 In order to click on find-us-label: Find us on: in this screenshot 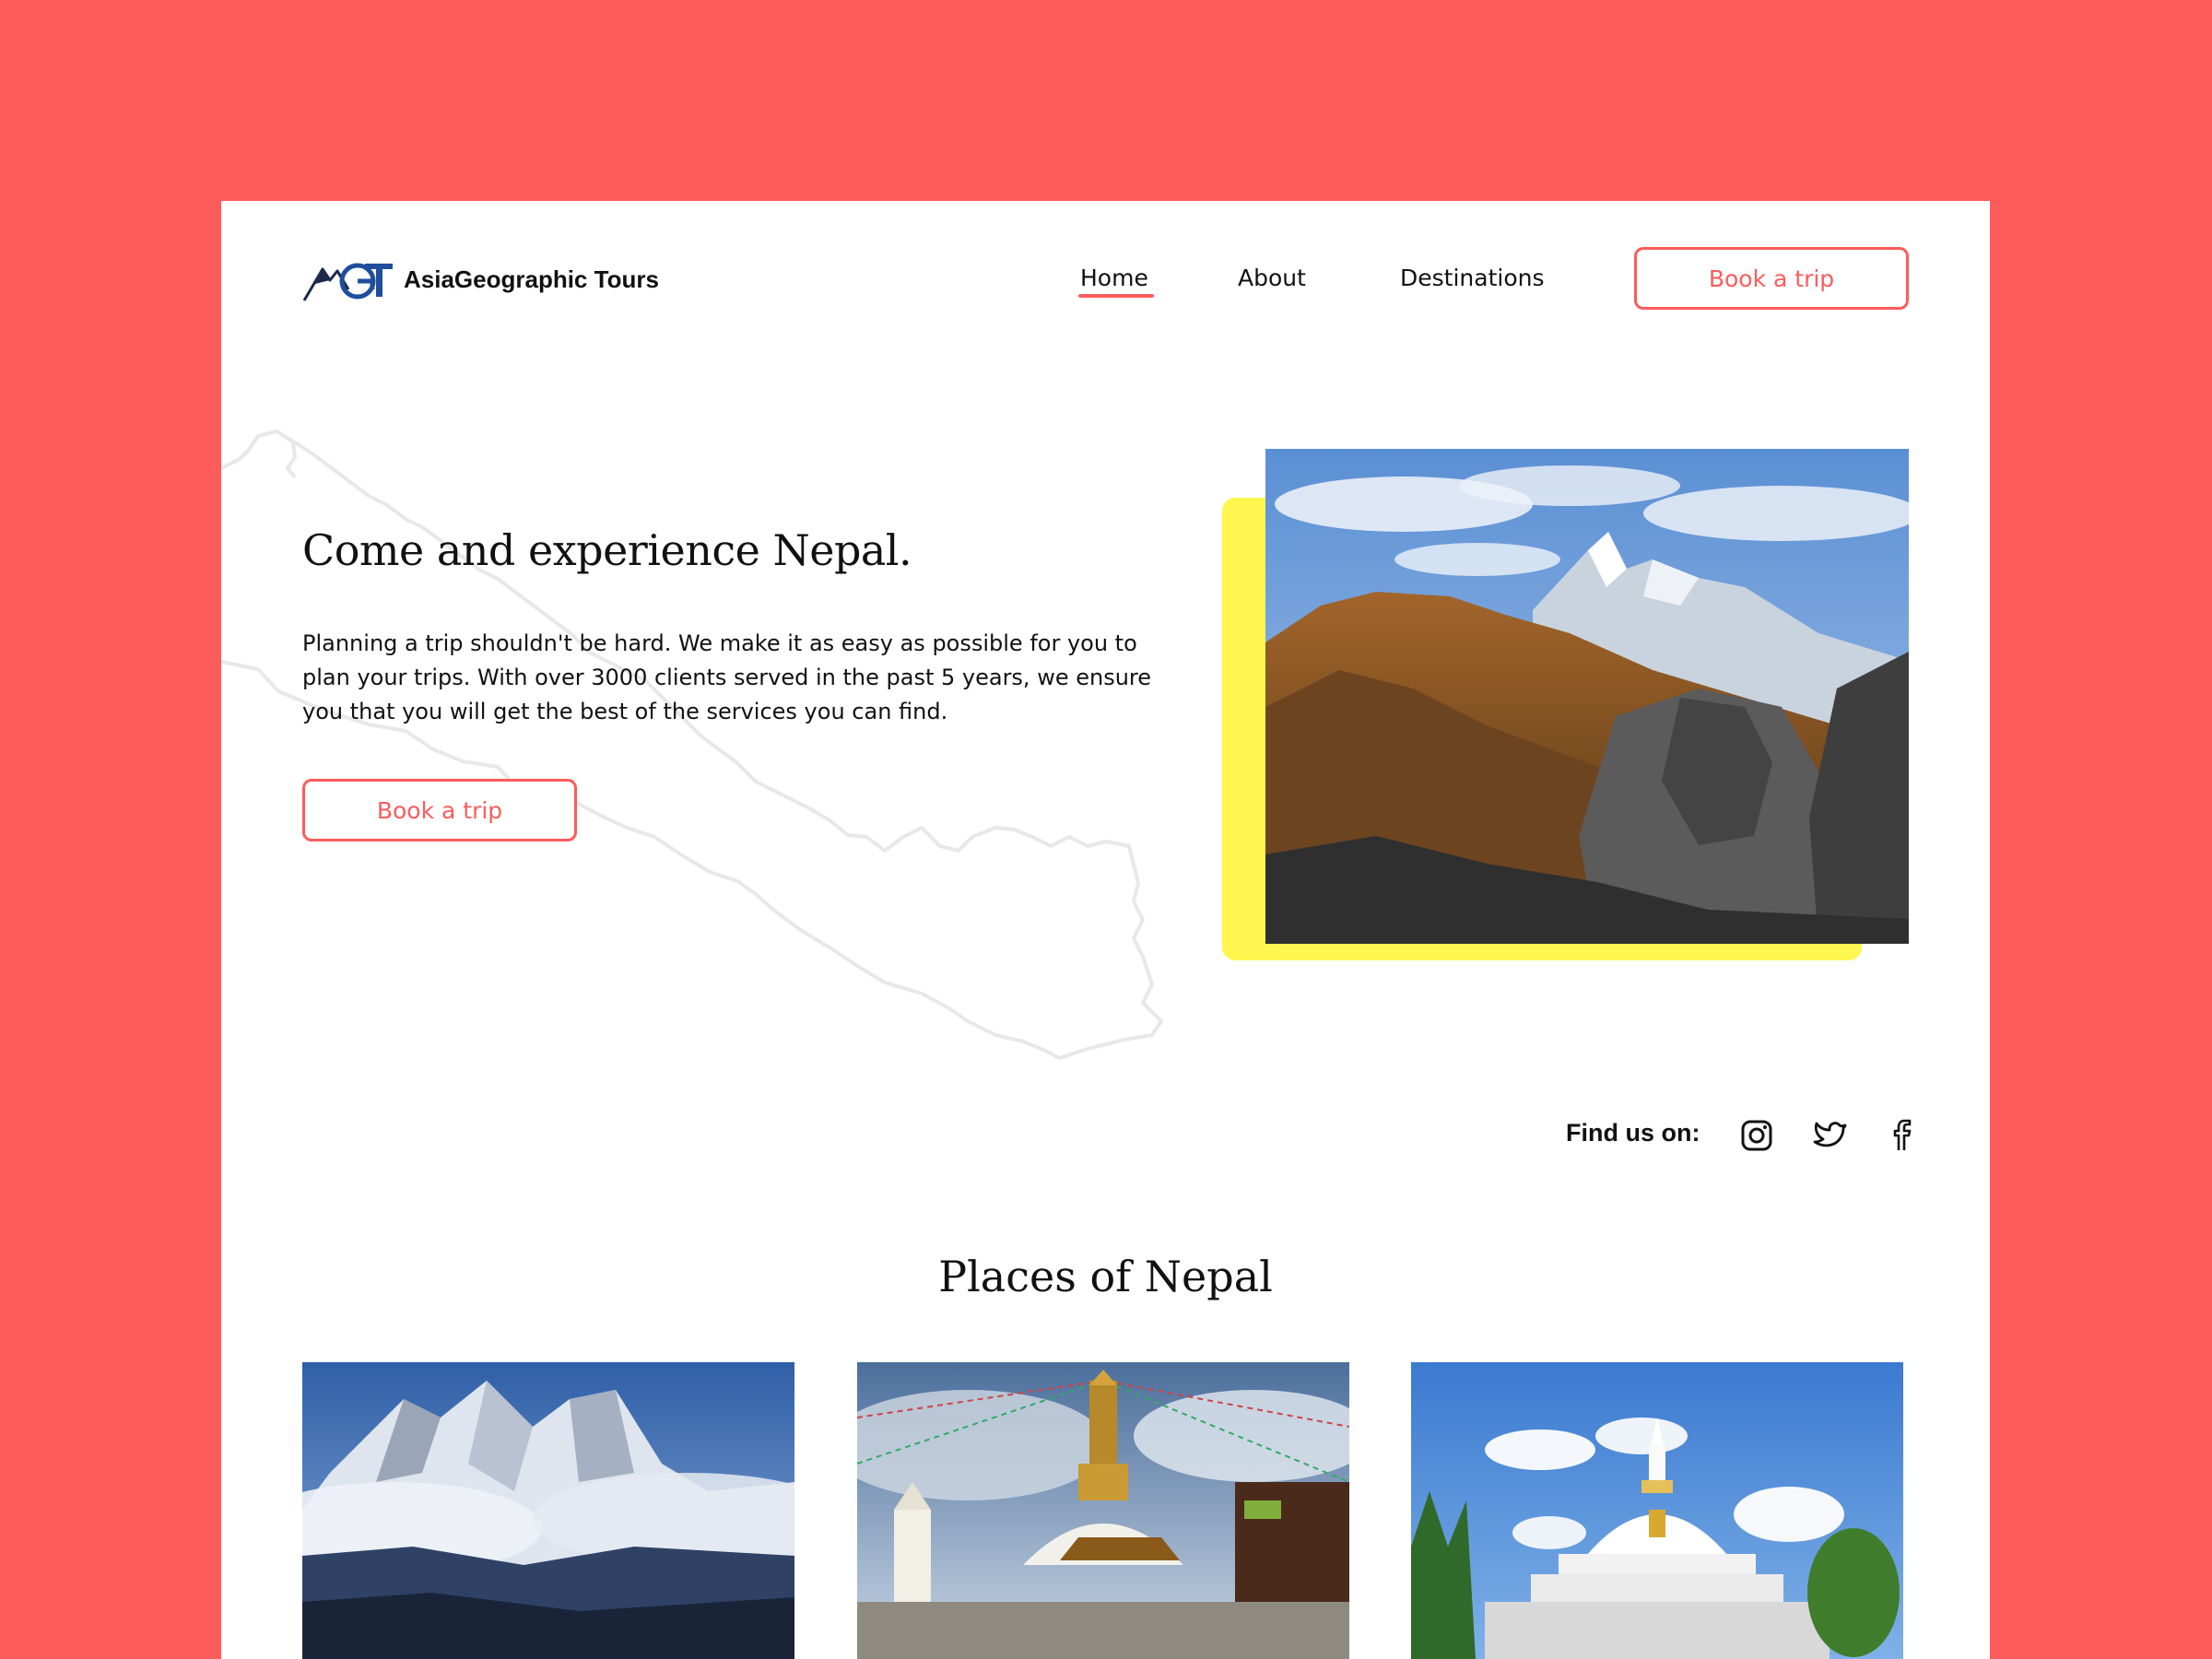, I will do `click(1633, 1133)`.